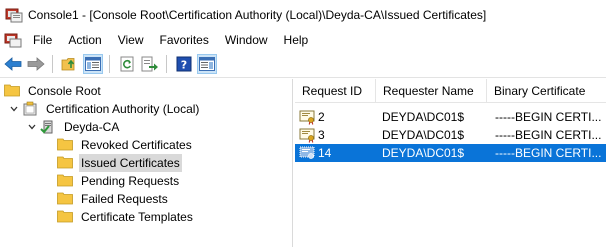  Describe the element at coordinates (130, 163) in the screenshot. I see `tree-item-label: Issued Certificates` at that location.